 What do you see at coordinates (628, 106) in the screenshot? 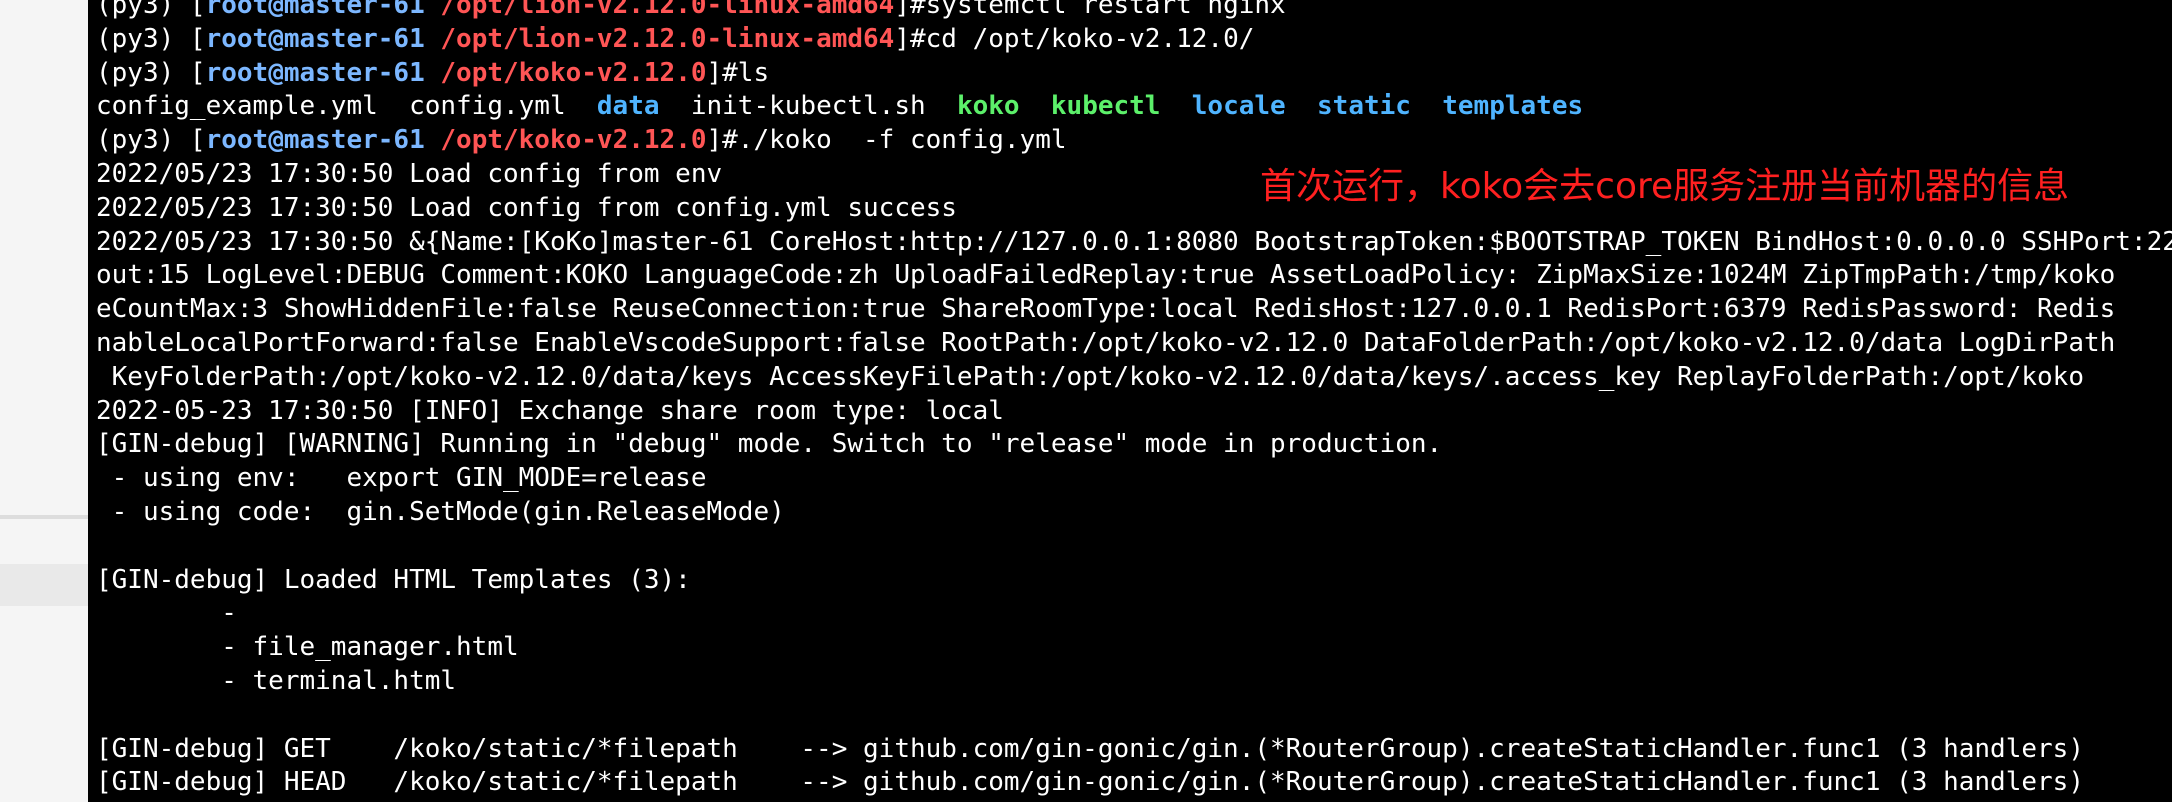
I see `terminal-segment: data` at bounding box center [628, 106].